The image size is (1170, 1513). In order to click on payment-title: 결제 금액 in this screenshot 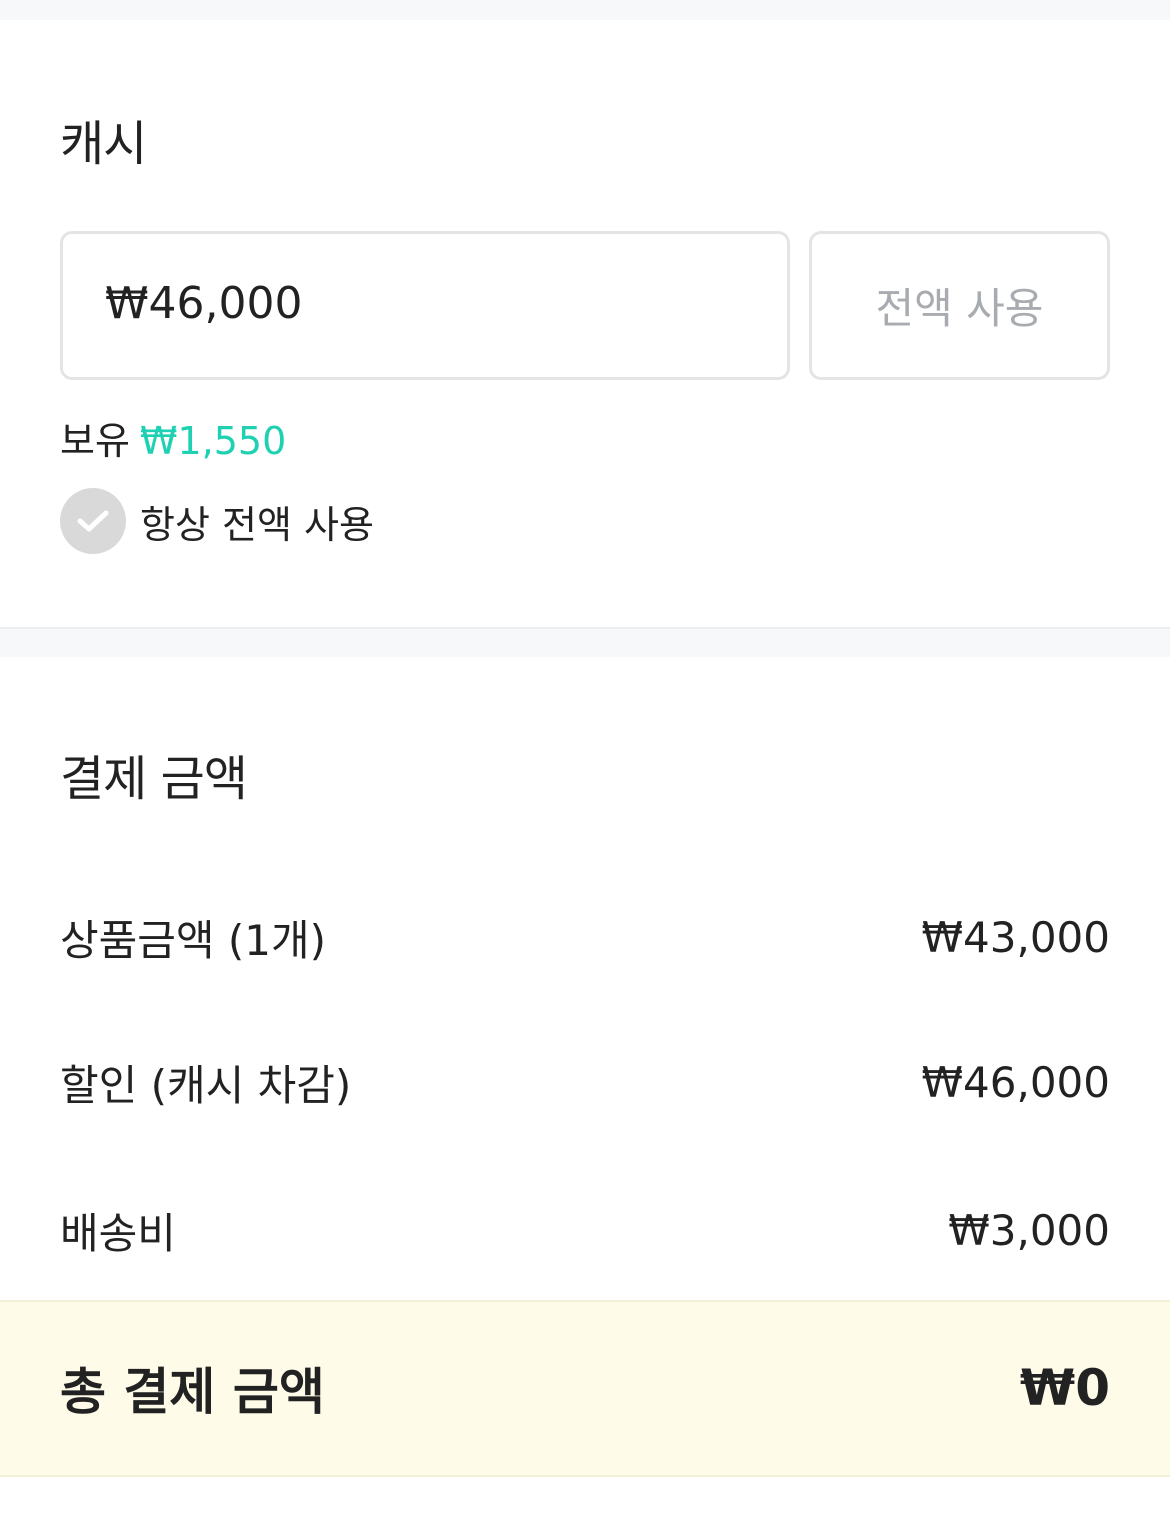, I will do `click(154, 779)`.